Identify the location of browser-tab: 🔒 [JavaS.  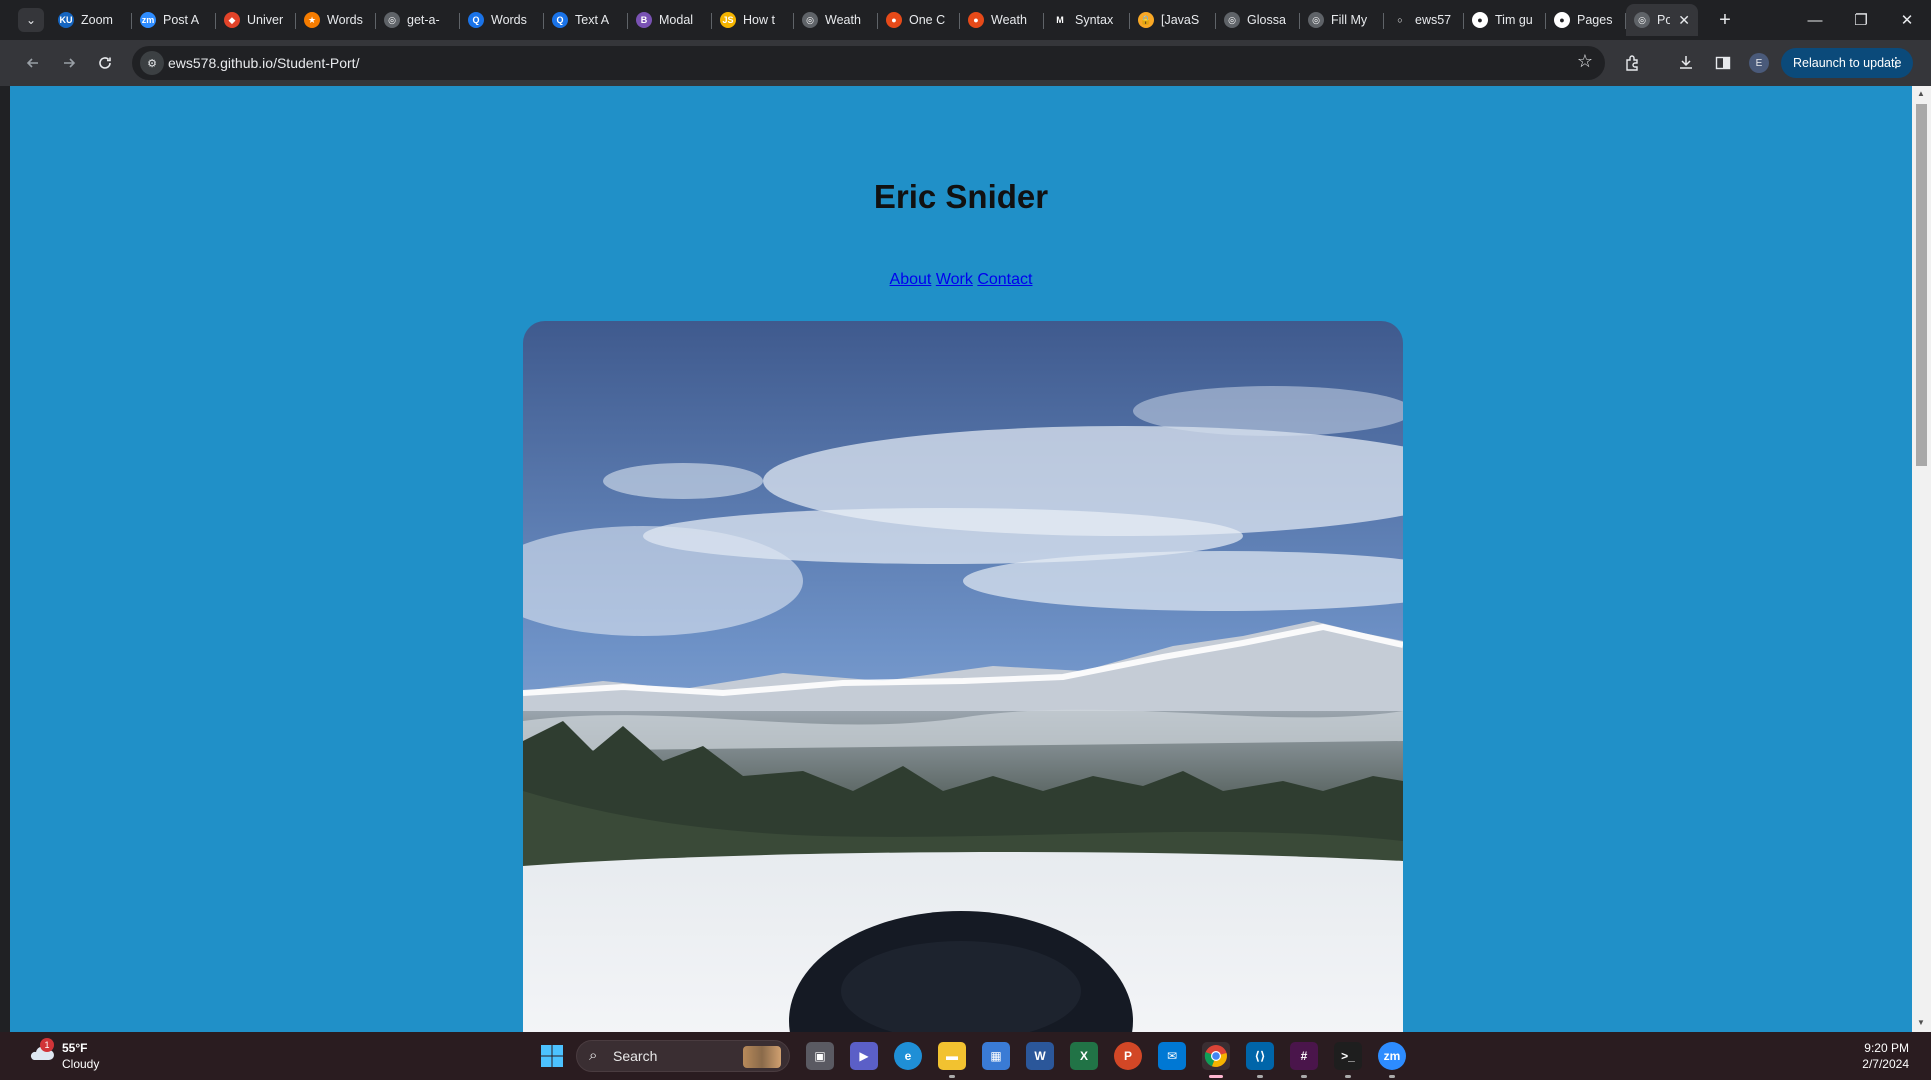
(1173, 20).